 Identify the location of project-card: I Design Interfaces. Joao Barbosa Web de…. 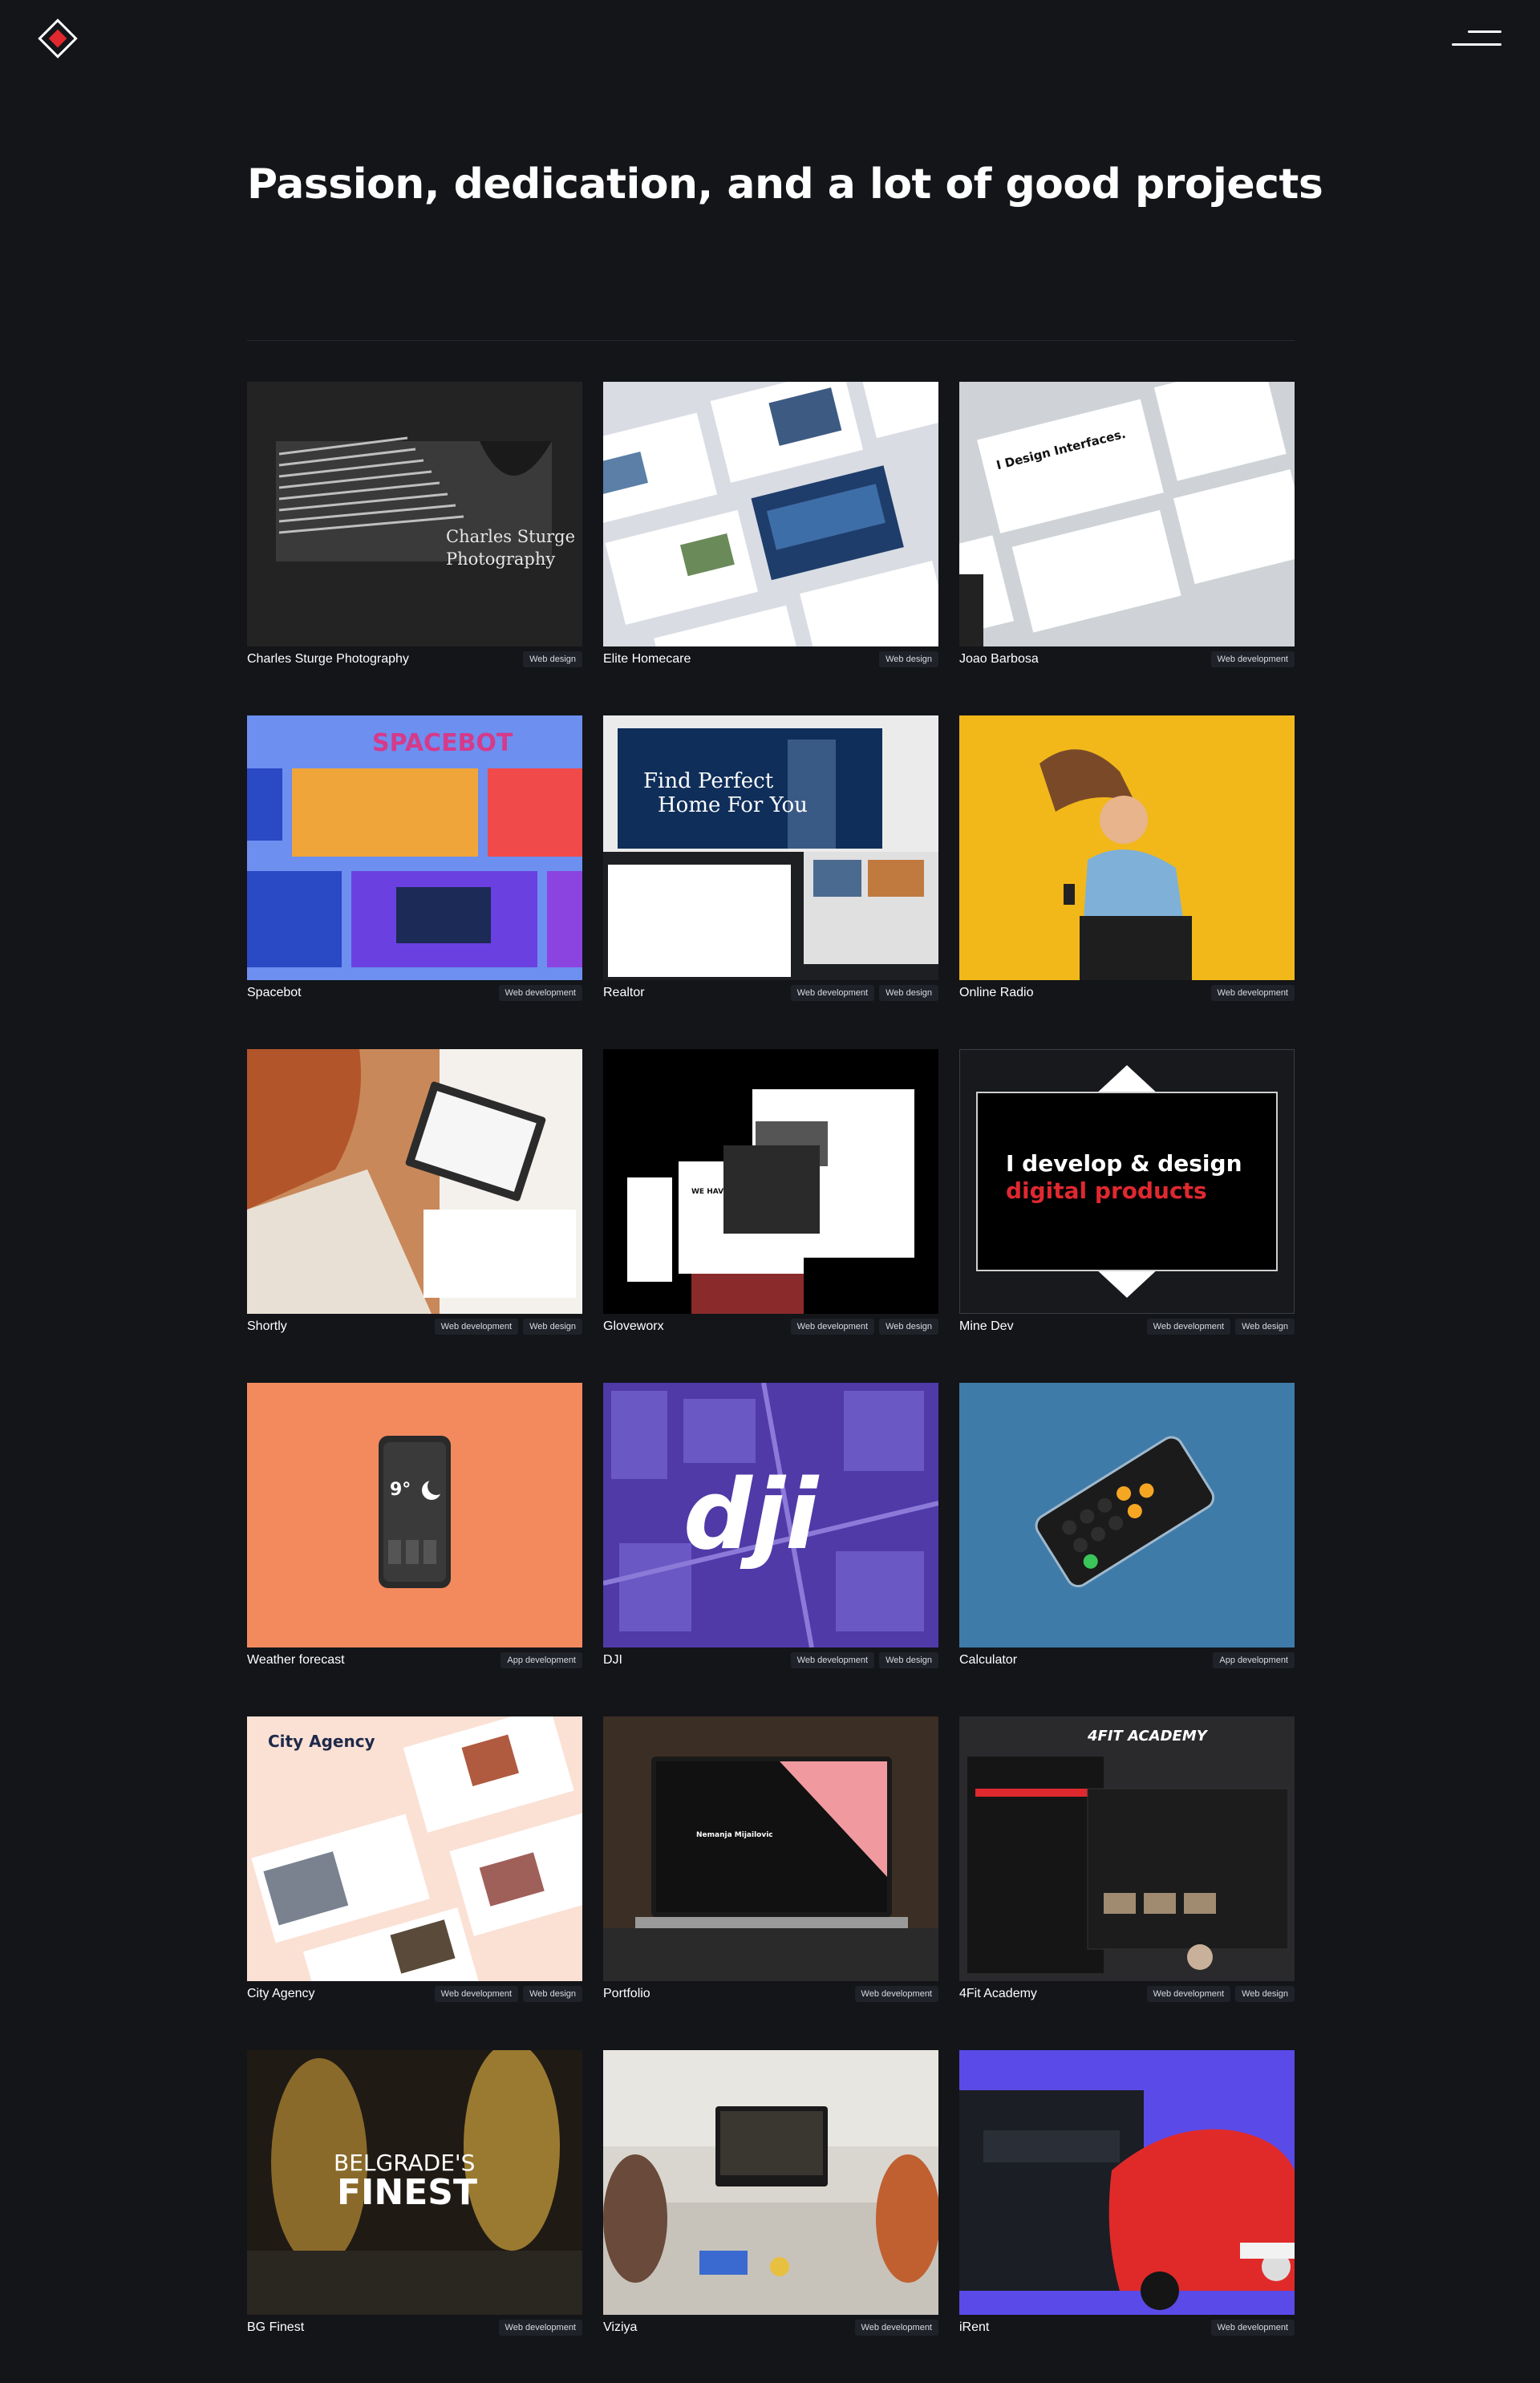
(1127, 527).